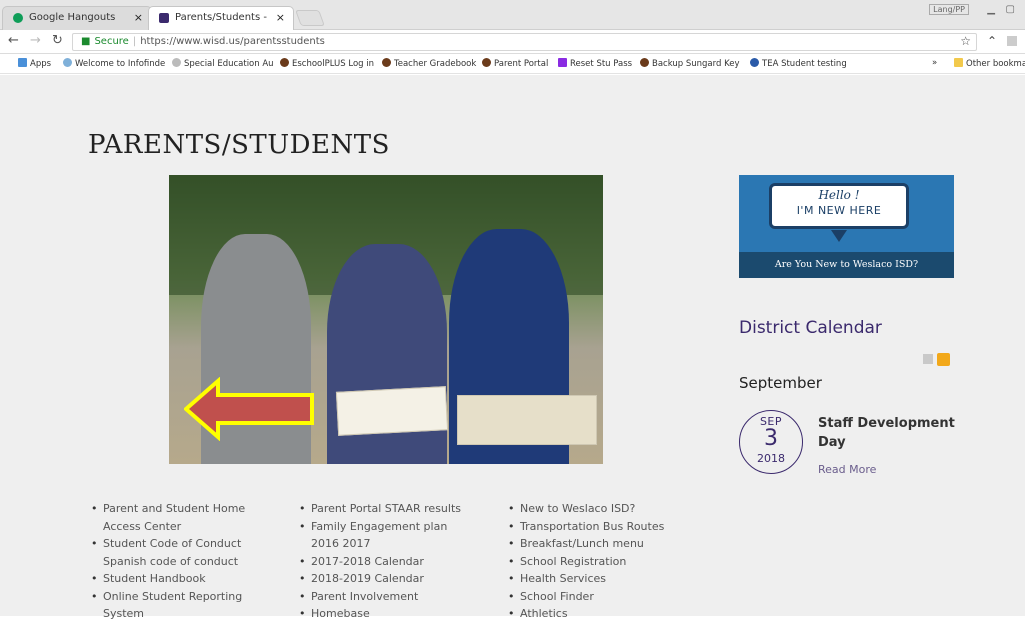 The image size is (1025, 623). I want to click on read-more-link: Read More, so click(847, 469).